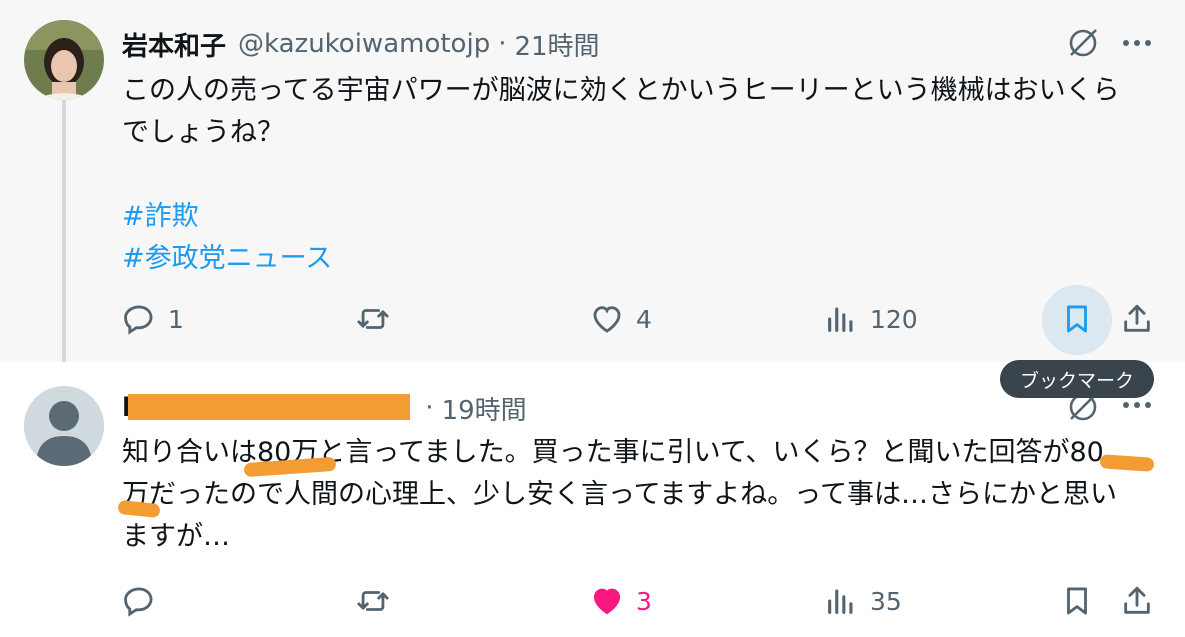 Image resolution: width=1185 pixels, height=637 pixels. What do you see at coordinates (886, 601) in the screenshot?
I see `views-count: 35` at bounding box center [886, 601].